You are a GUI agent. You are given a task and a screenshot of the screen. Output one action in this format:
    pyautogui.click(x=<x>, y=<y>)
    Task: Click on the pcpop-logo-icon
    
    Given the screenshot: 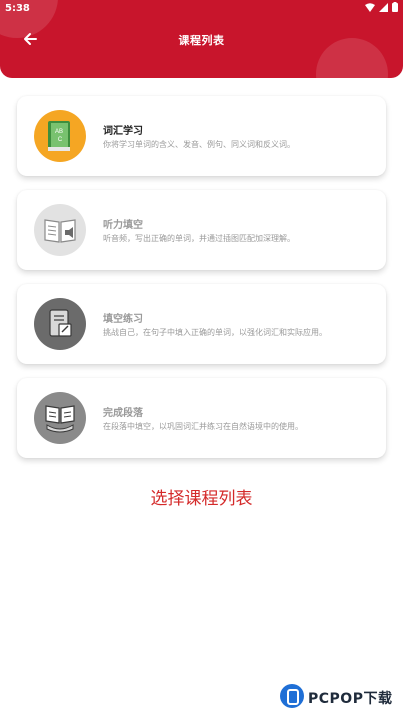 What is the action you would take?
    pyautogui.click(x=292, y=696)
    